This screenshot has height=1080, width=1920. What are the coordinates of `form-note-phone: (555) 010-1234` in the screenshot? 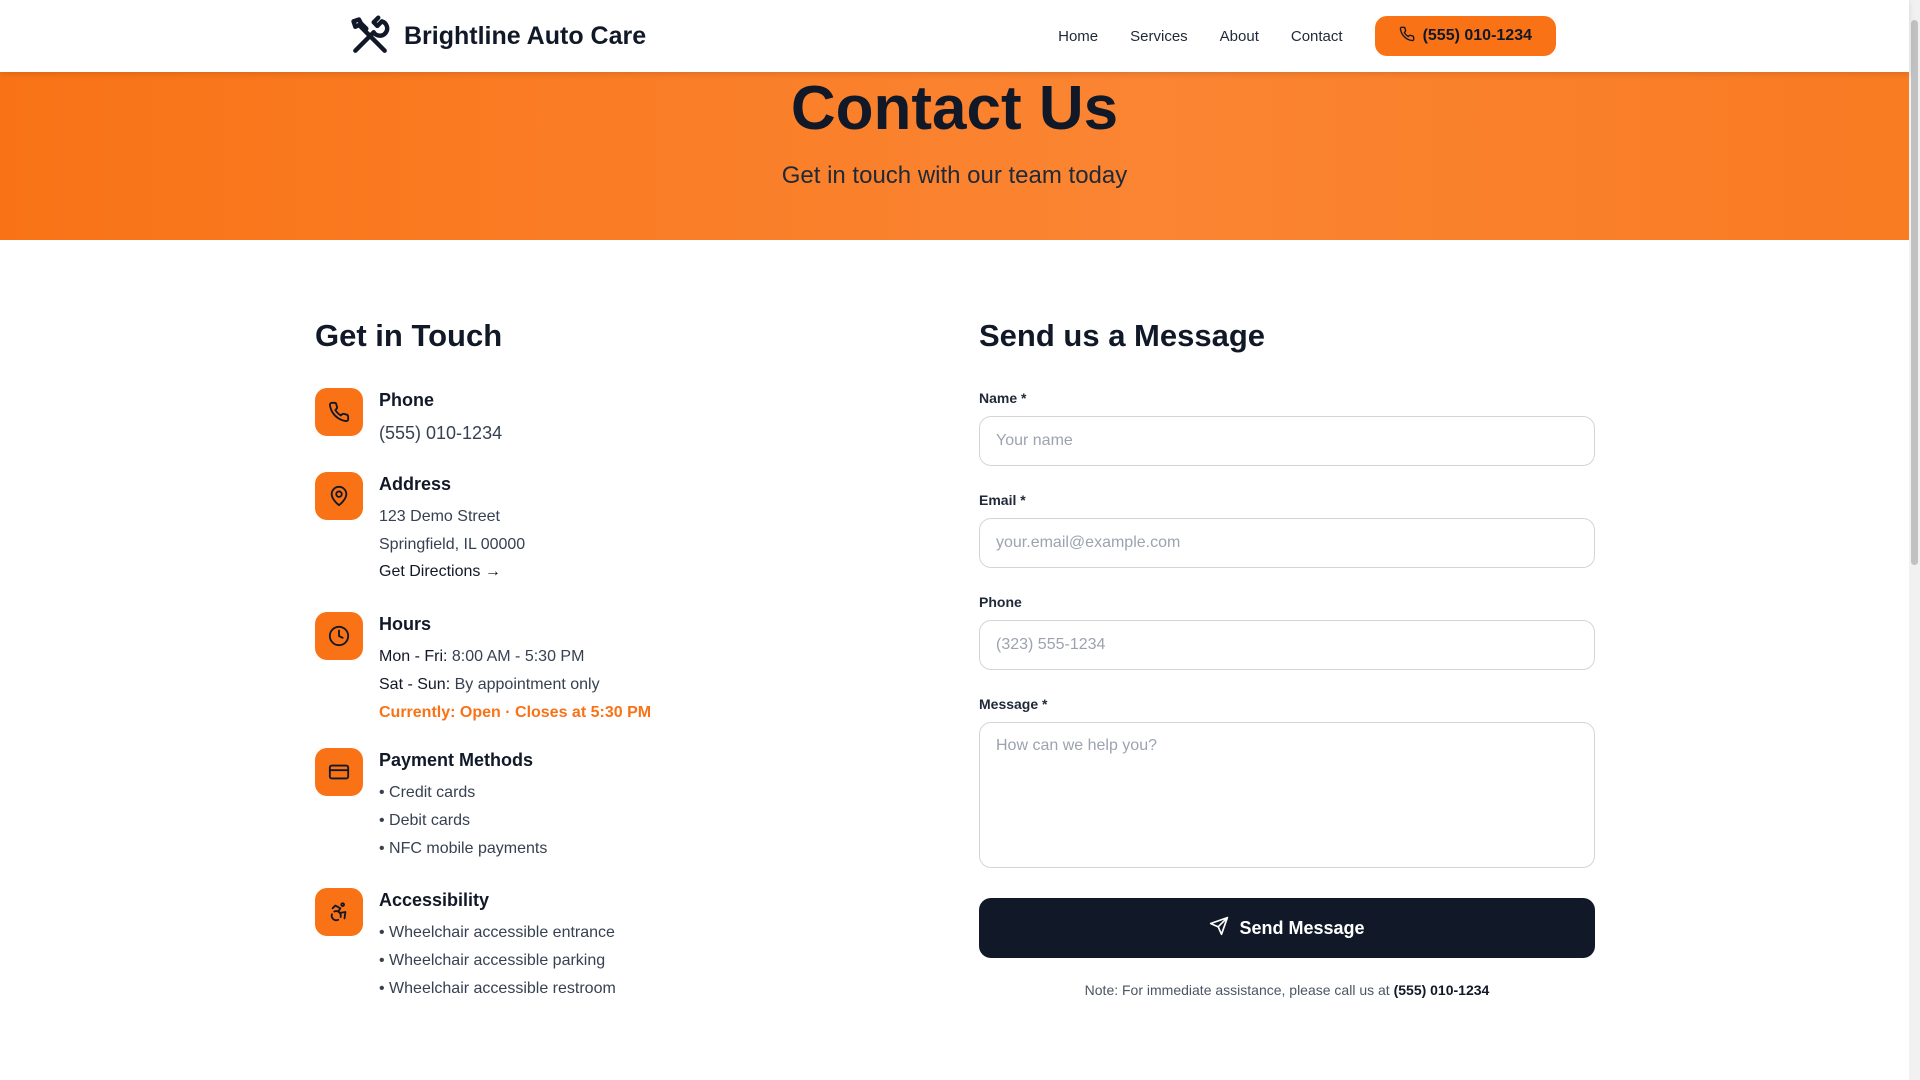 It's located at (1442, 990).